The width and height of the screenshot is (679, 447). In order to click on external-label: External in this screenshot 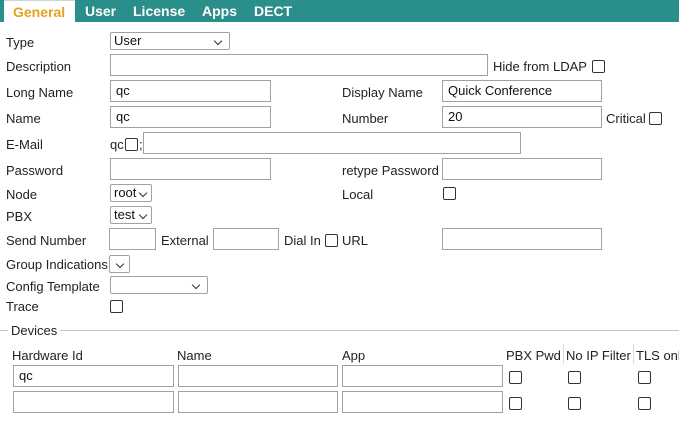, I will do `click(185, 240)`.